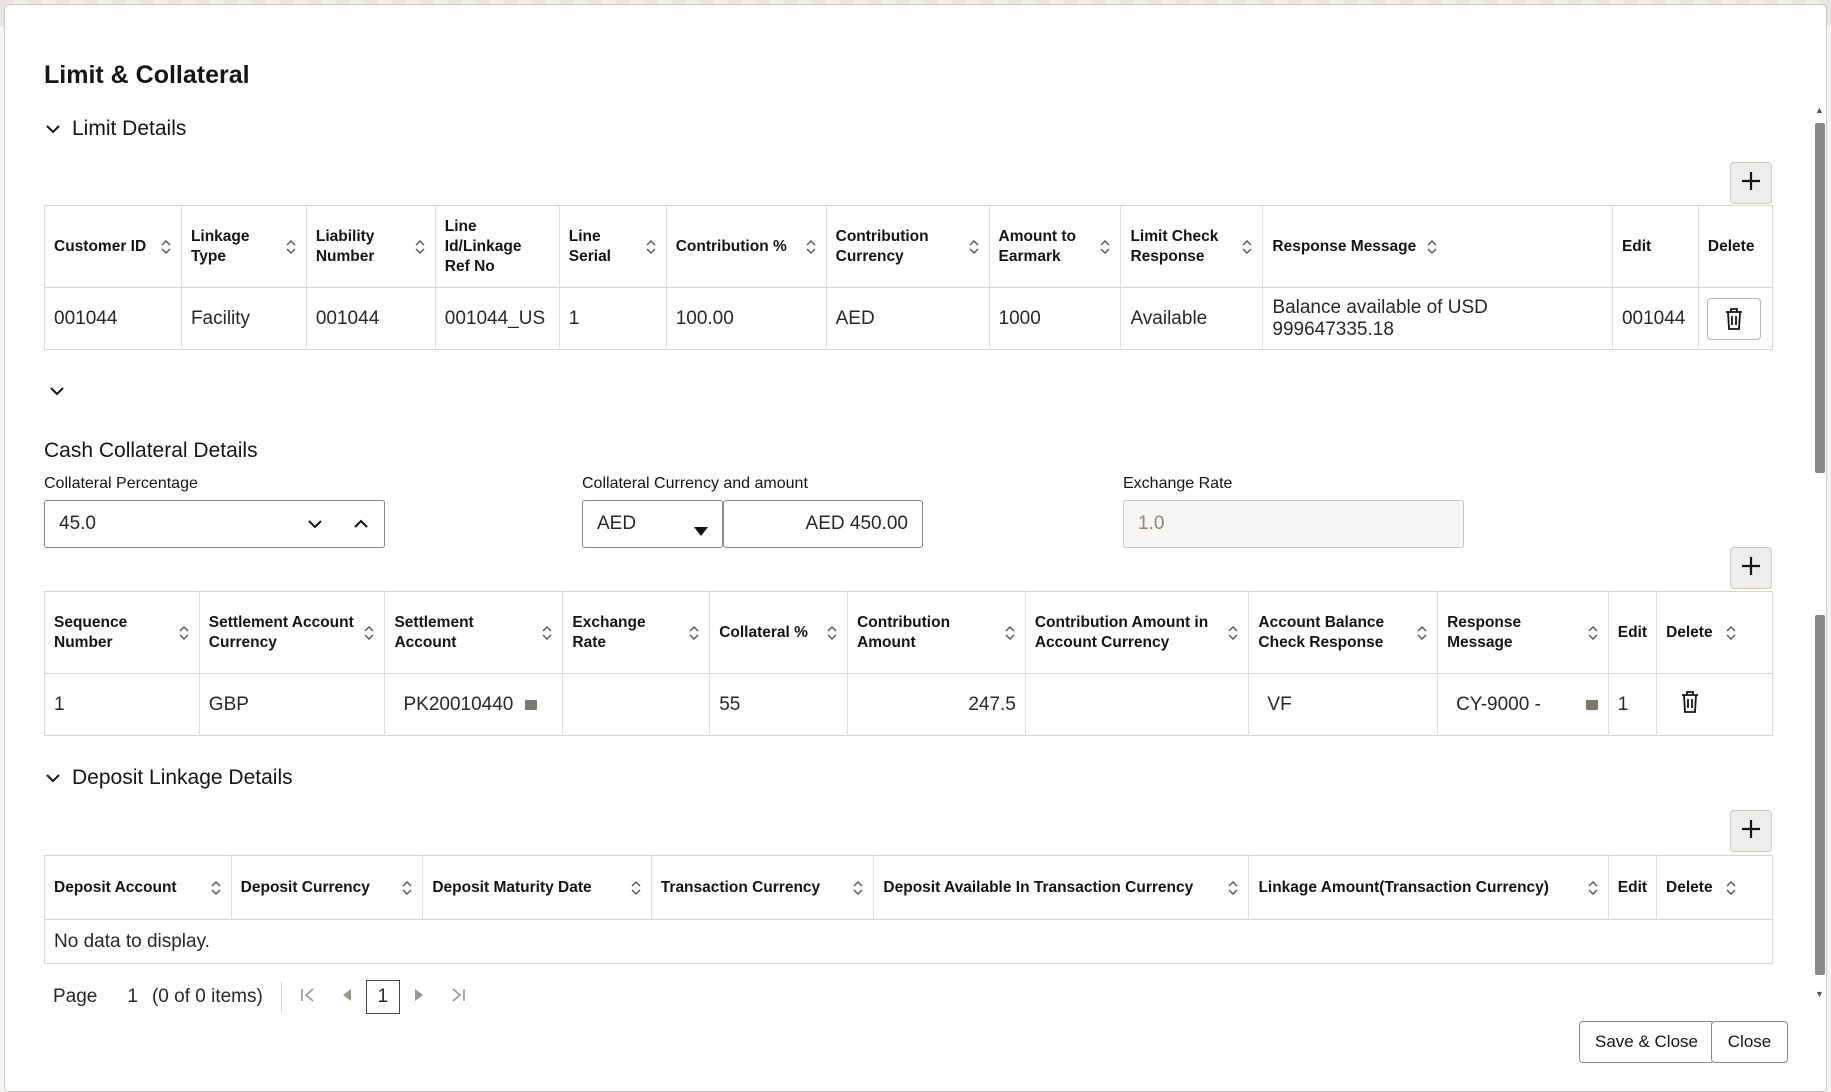  I want to click on vertical-scrollbar: ▲ ▼, so click(1819, 555).